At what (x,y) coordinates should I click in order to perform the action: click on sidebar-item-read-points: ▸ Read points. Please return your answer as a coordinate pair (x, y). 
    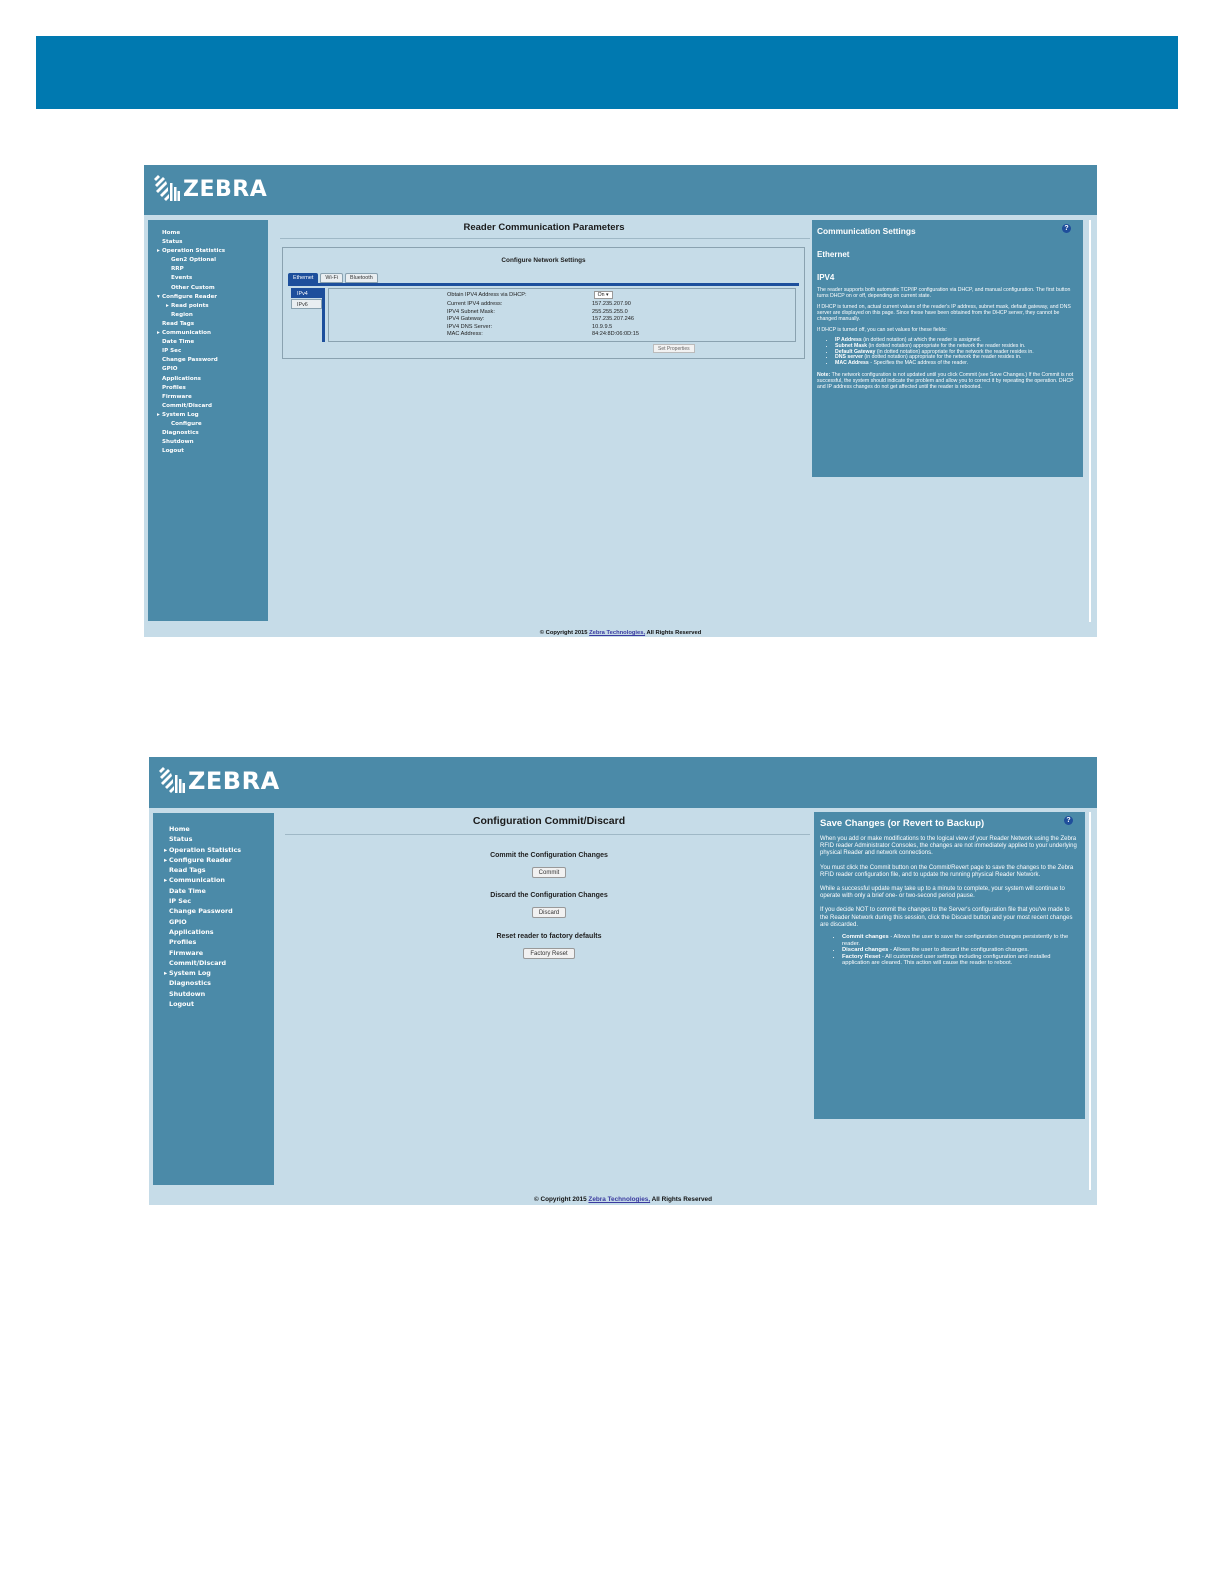
    Looking at the image, I should click on (212, 306).